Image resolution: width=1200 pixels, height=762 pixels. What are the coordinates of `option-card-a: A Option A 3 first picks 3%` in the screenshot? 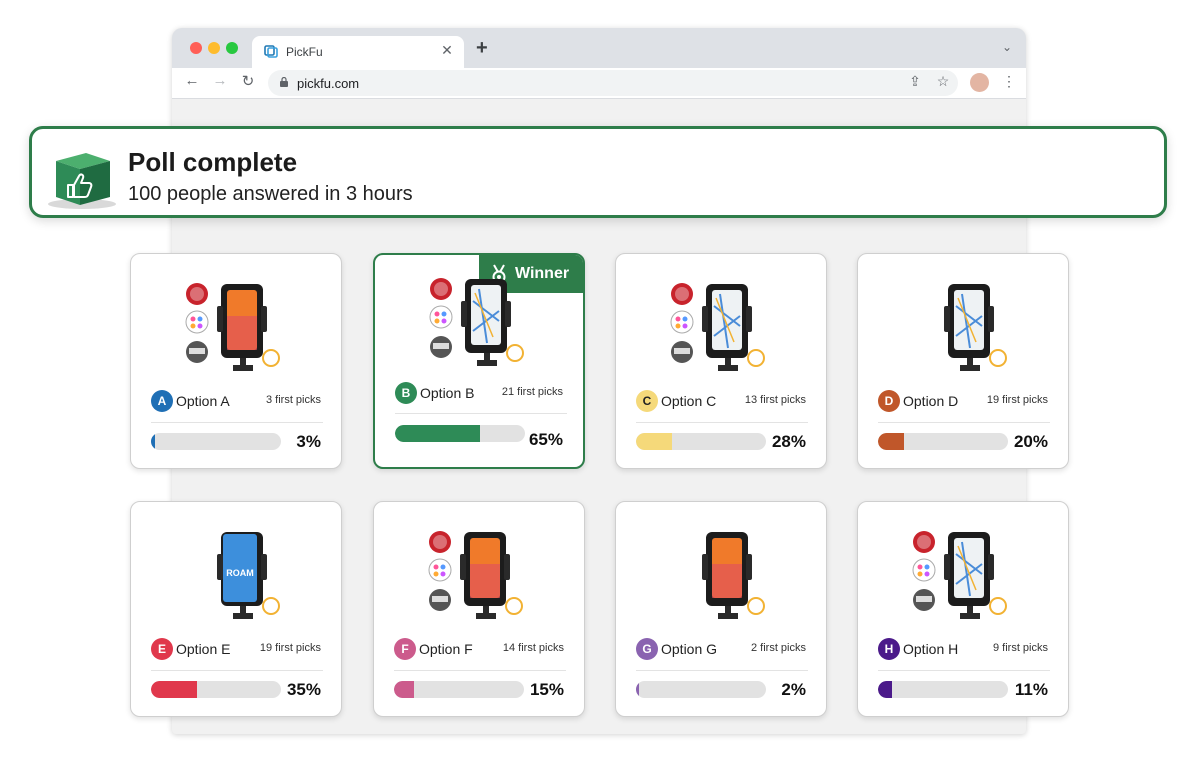 It's located at (236, 361).